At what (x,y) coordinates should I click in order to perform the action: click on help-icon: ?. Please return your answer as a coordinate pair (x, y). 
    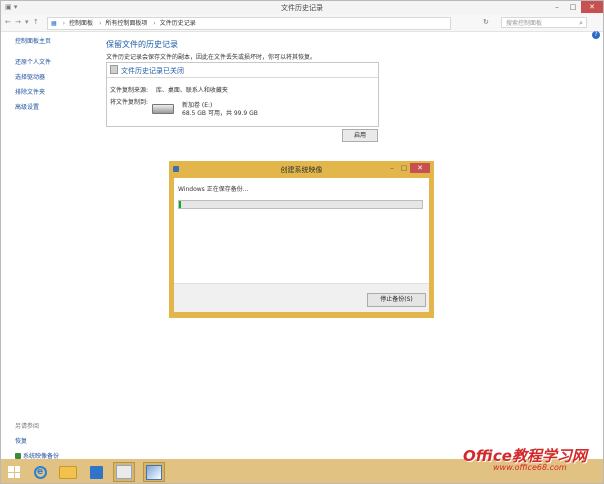
    Looking at the image, I should click on (596, 35).